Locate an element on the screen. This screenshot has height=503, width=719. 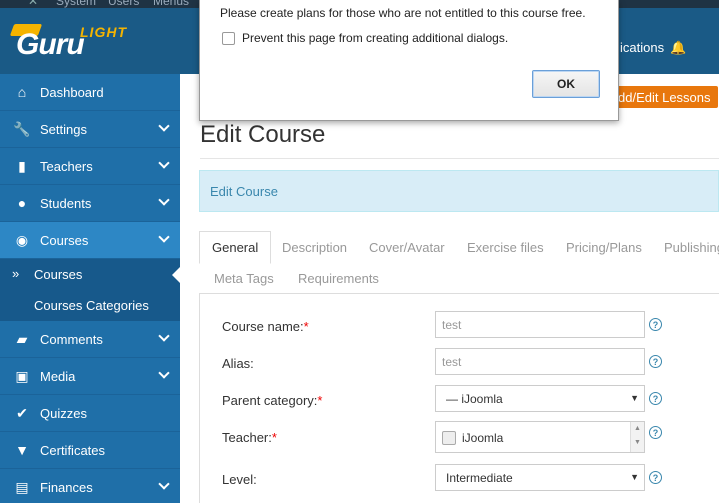
sidebar-subitem-label: Courses Categories is located at coordinates (91, 305).